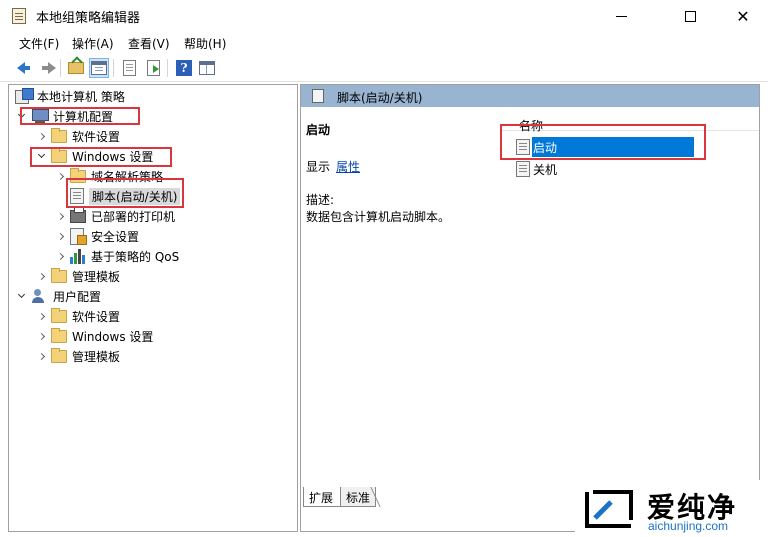 This screenshot has height=537, width=768. Describe the element at coordinates (378, 217) in the screenshot. I see `description-text: 数据包含计算机启动脚本。` at that location.